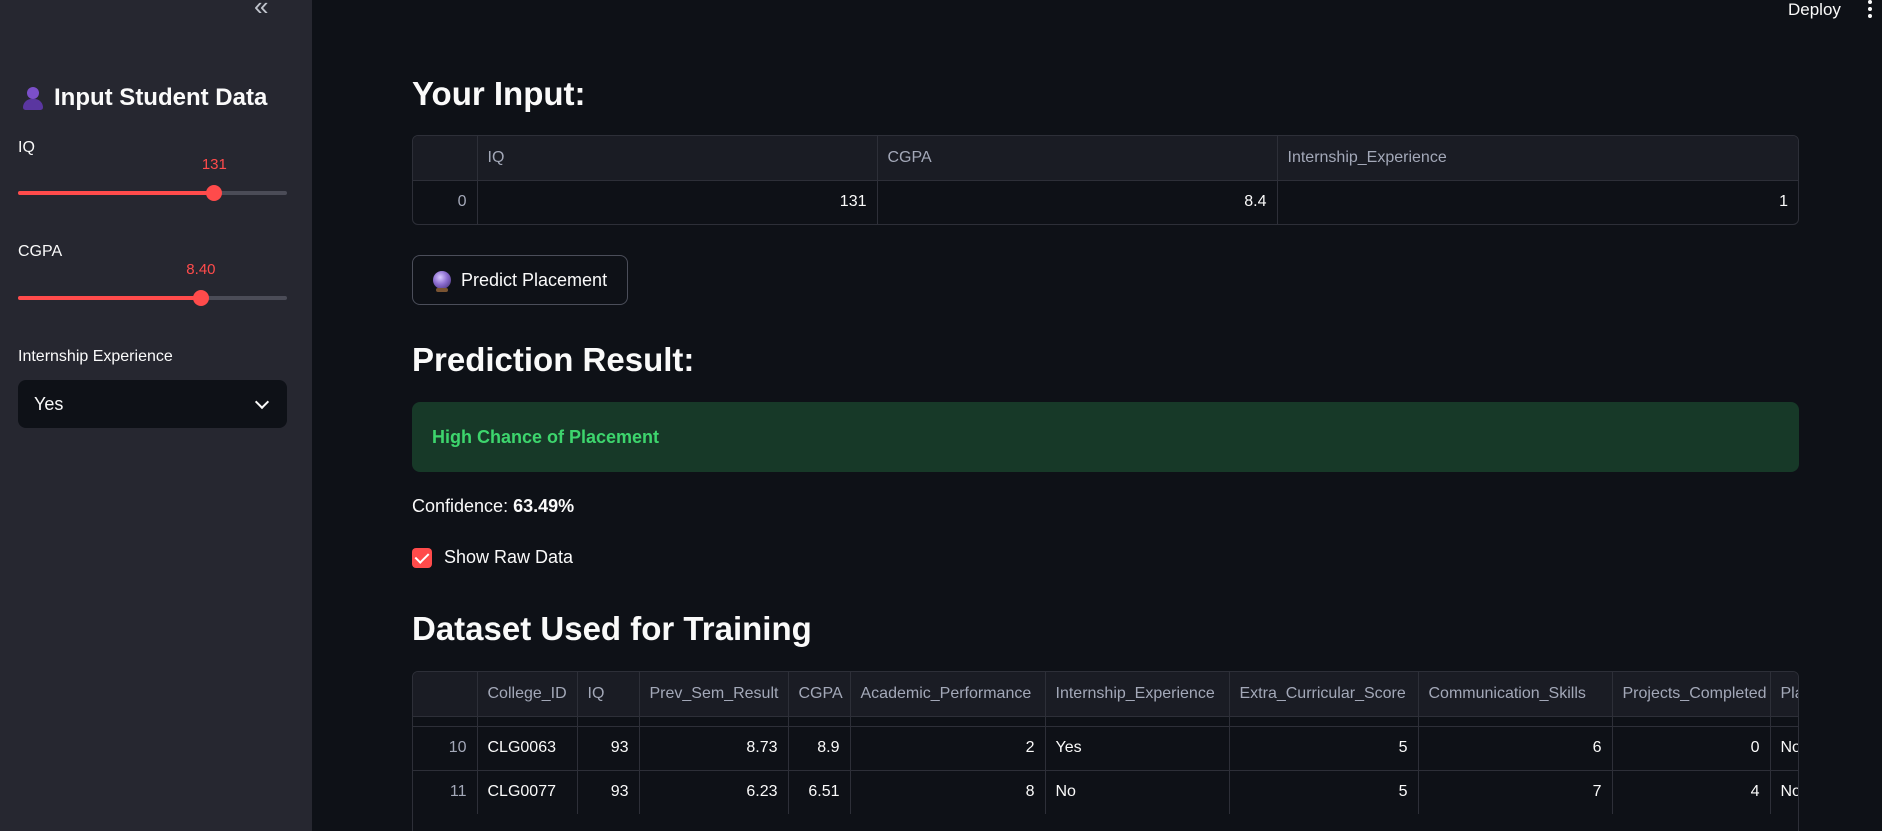 The image size is (1882, 831). What do you see at coordinates (714, 694) in the screenshot?
I see `column-header: Prev_Sem_Result` at bounding box center [714, 694].